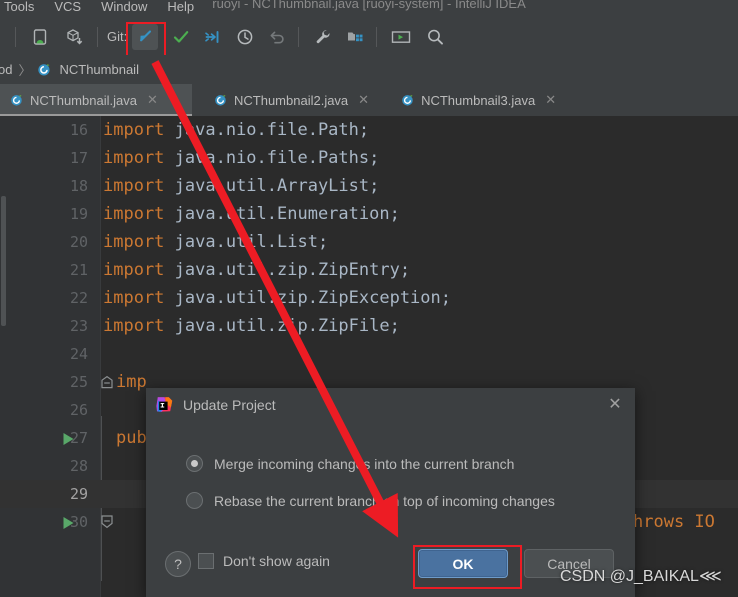 The image size is (738, 597). Describe the element at coordinates (78, 186) in the screenshot. I see `line-number: 18` at that location.